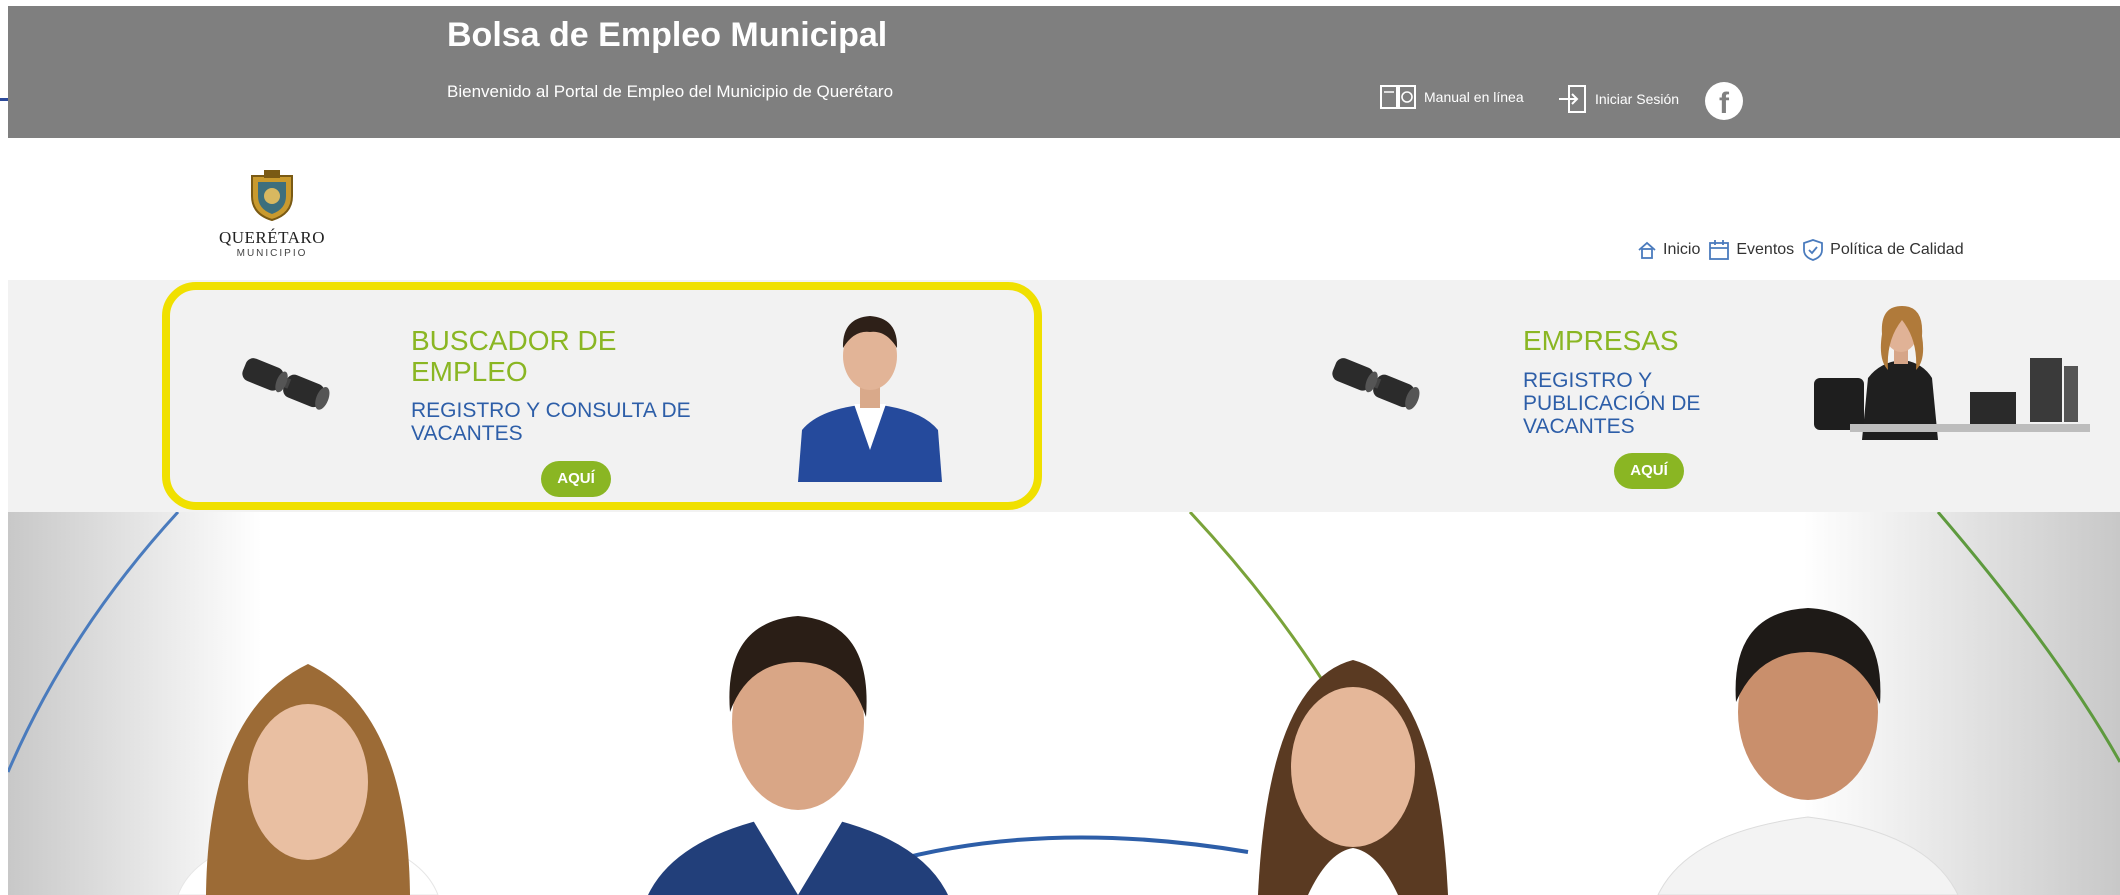 This screenshot has height=895, width=2120. I want to click on nav-item-inicio: Inicio, so click(1668, 250).